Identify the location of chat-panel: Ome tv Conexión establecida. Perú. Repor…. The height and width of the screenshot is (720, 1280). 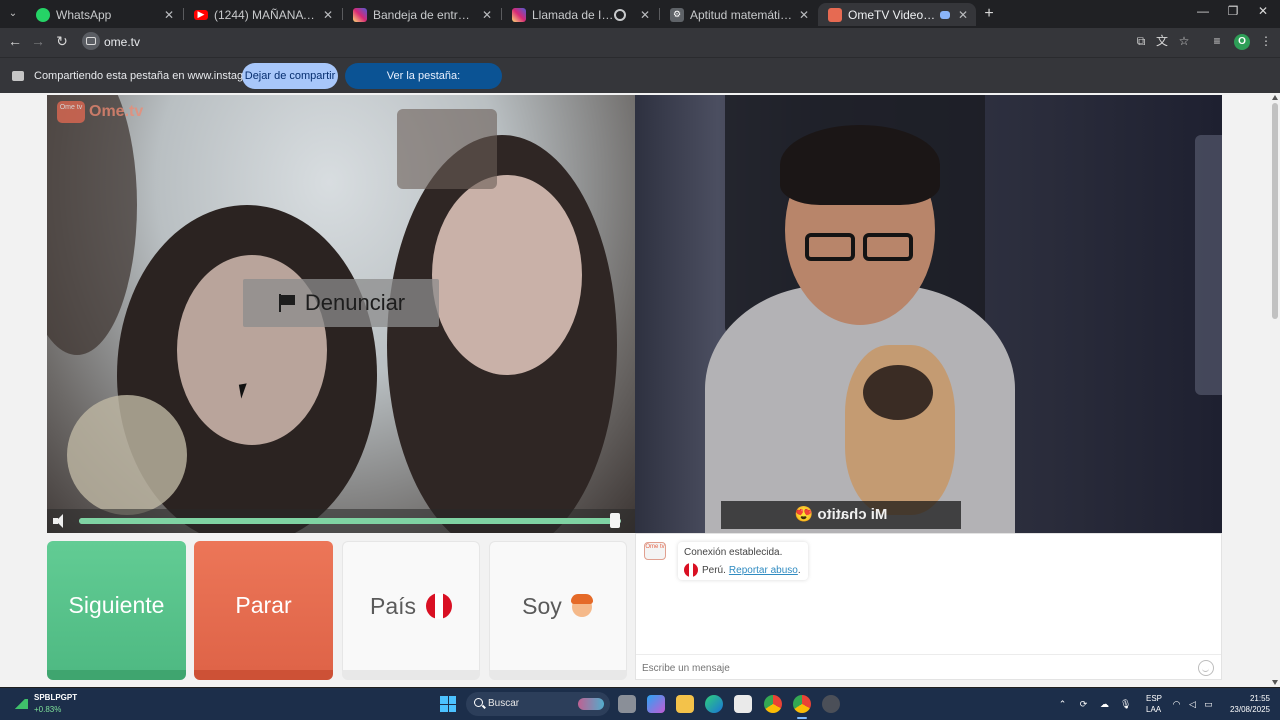
(928, 606).